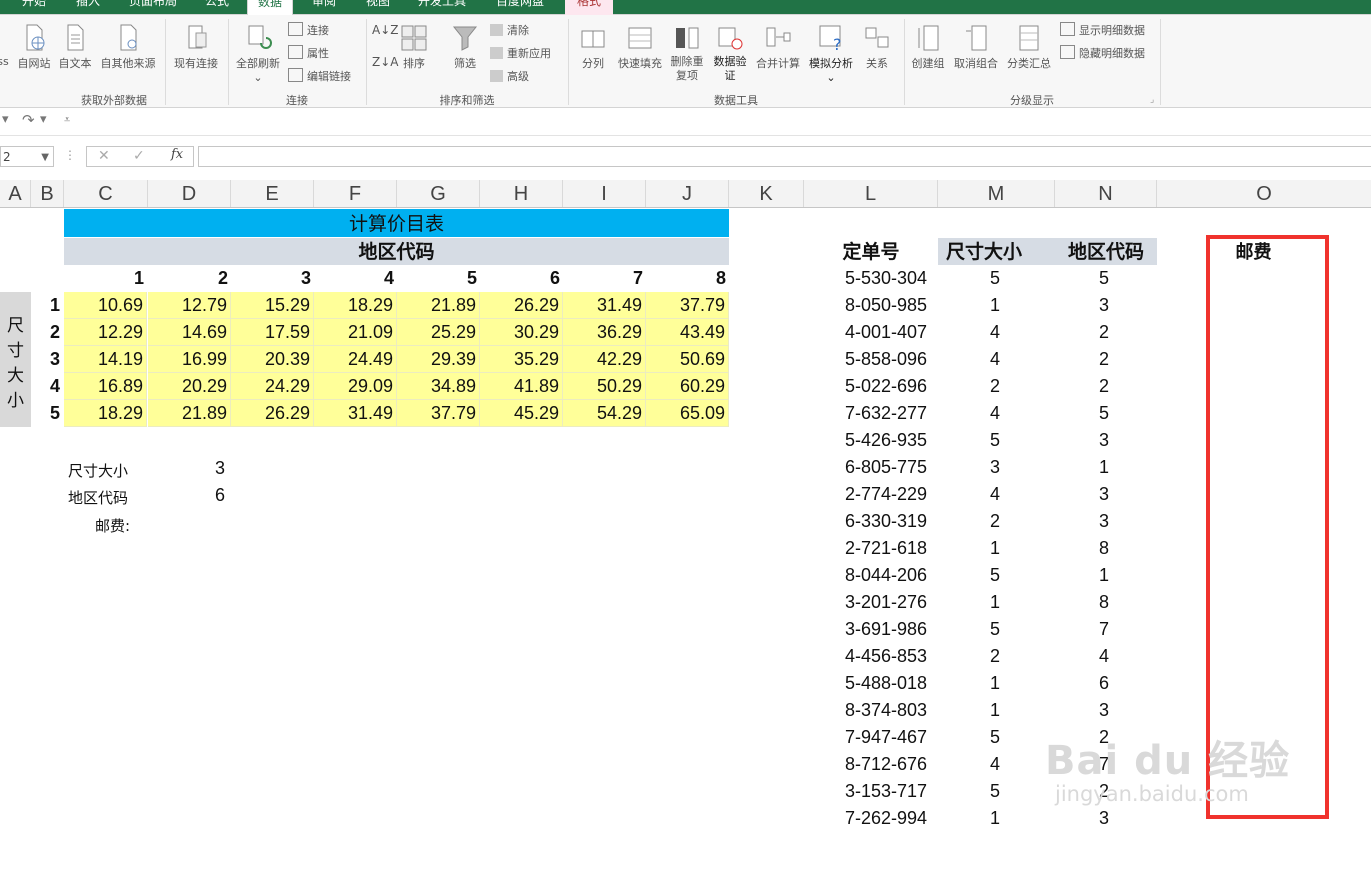 The width and height of the screenshot is (1371, 887). Describe the element at coordinates (308, 30) in the screenshot. I see `connections-button: 连接` at that location.